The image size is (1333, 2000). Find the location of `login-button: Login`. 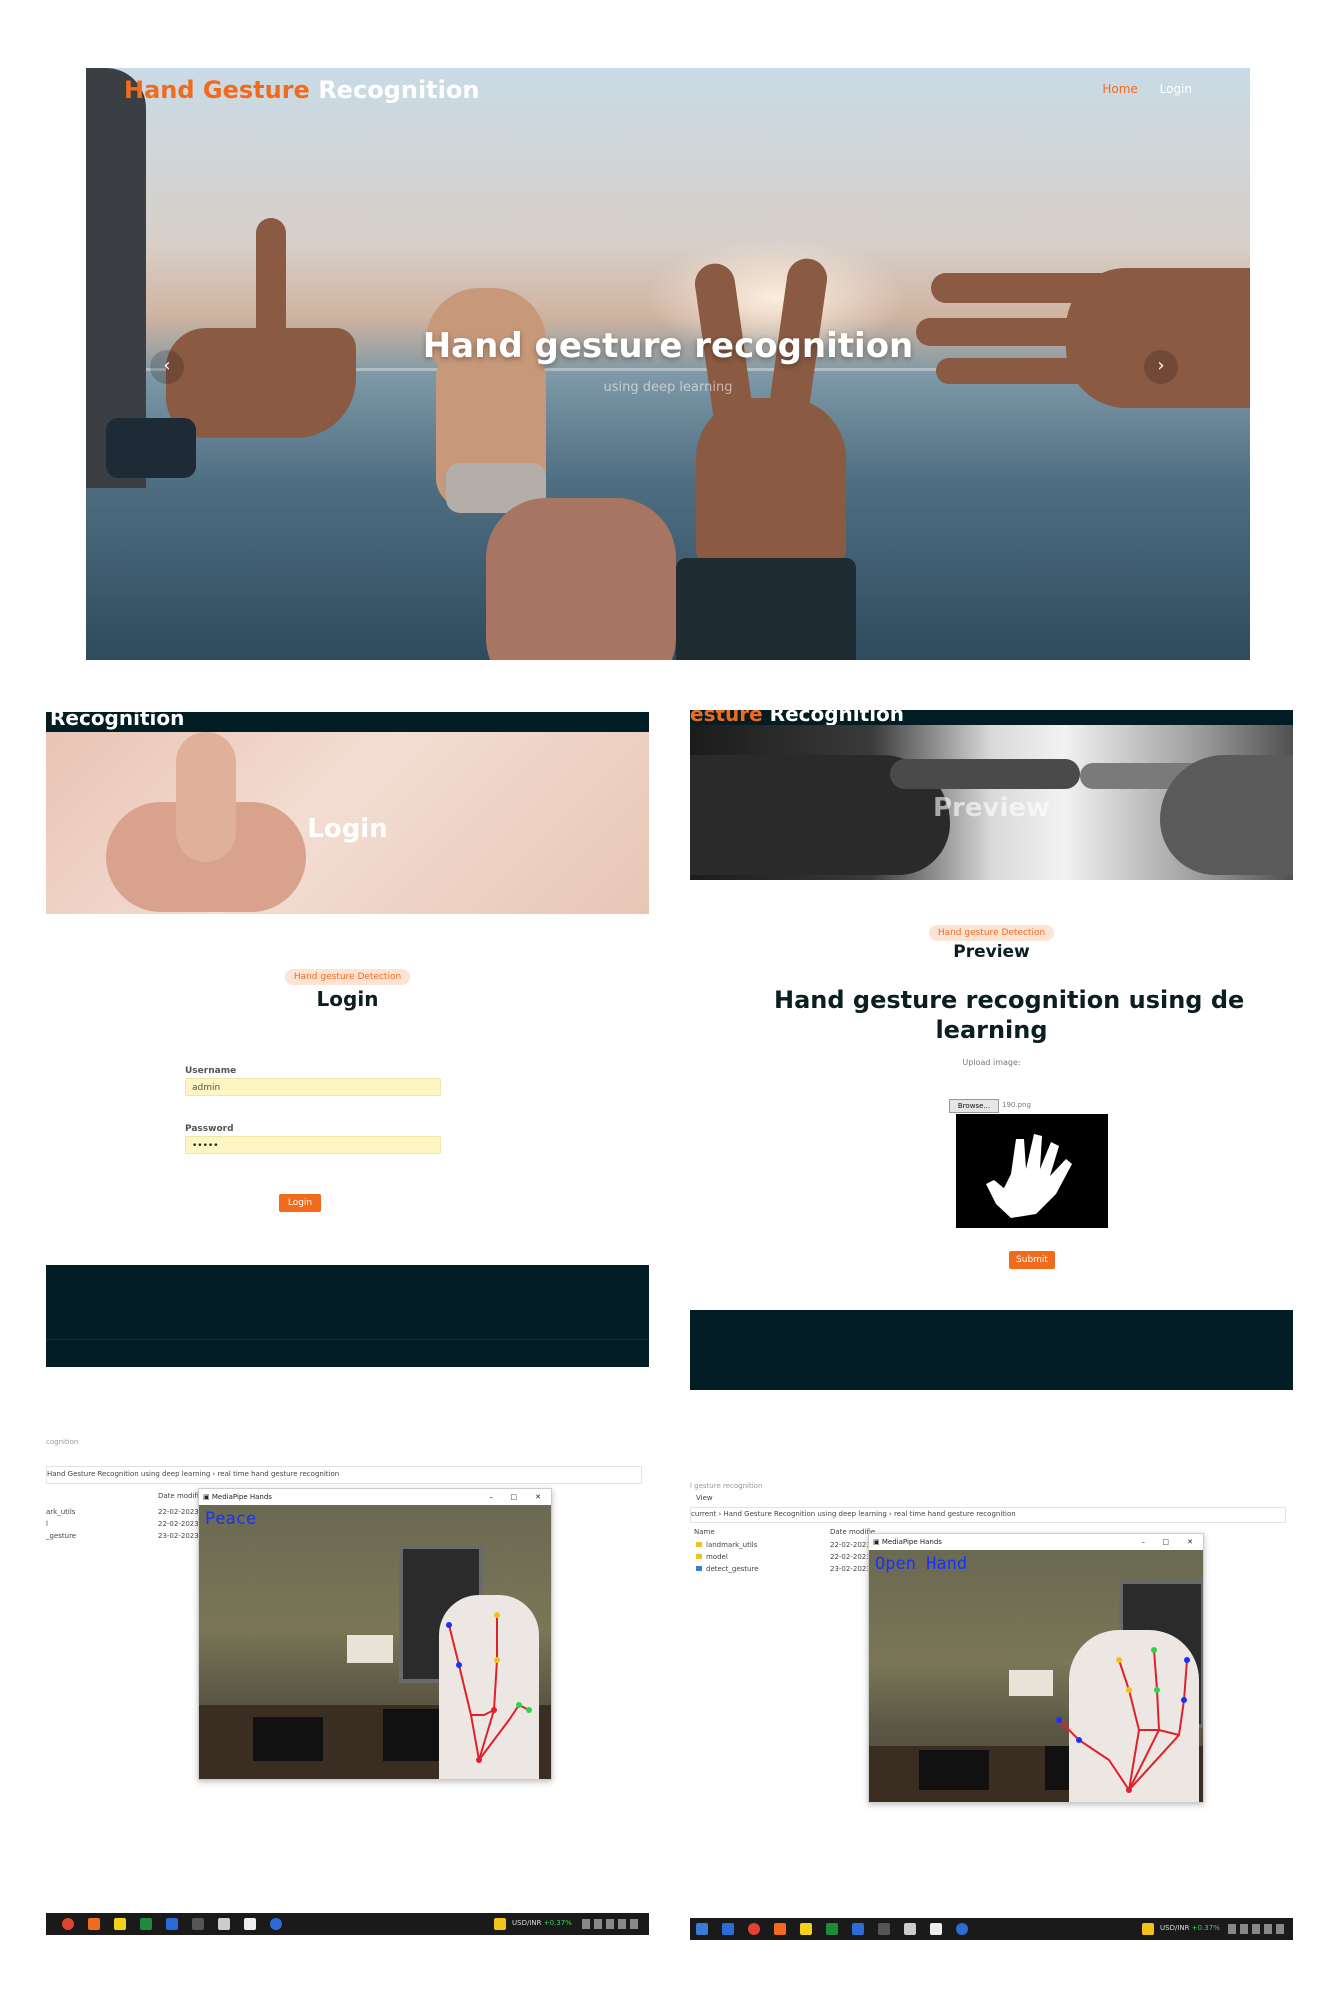

login-button: Login is located at coordinates (300, 1203).